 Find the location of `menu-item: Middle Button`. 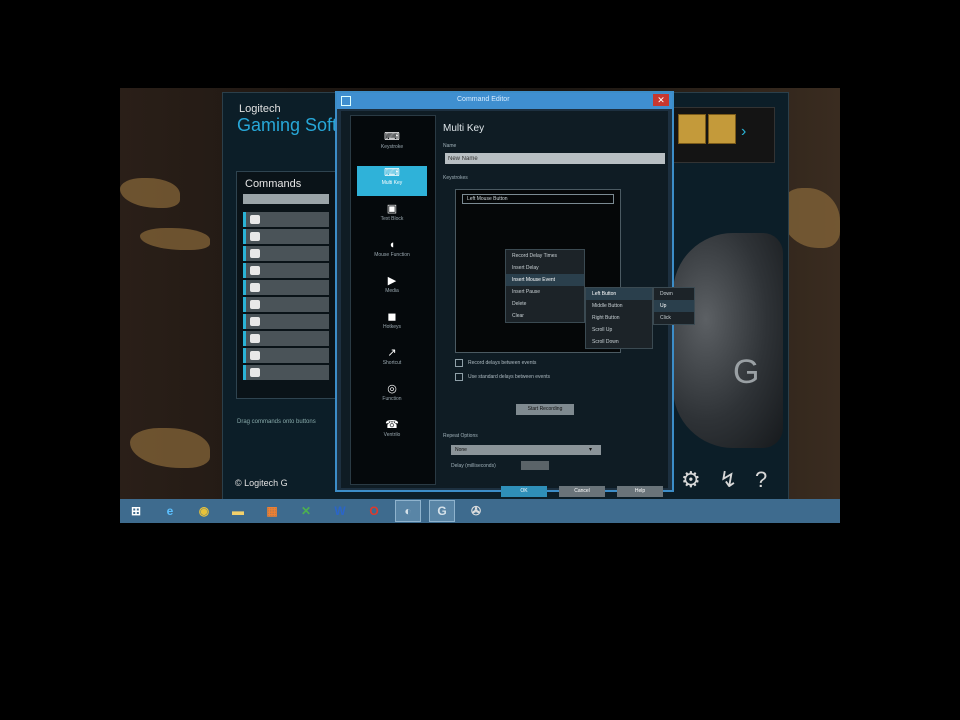

menu-item: Middle Button is located at coordinates (619, 306).